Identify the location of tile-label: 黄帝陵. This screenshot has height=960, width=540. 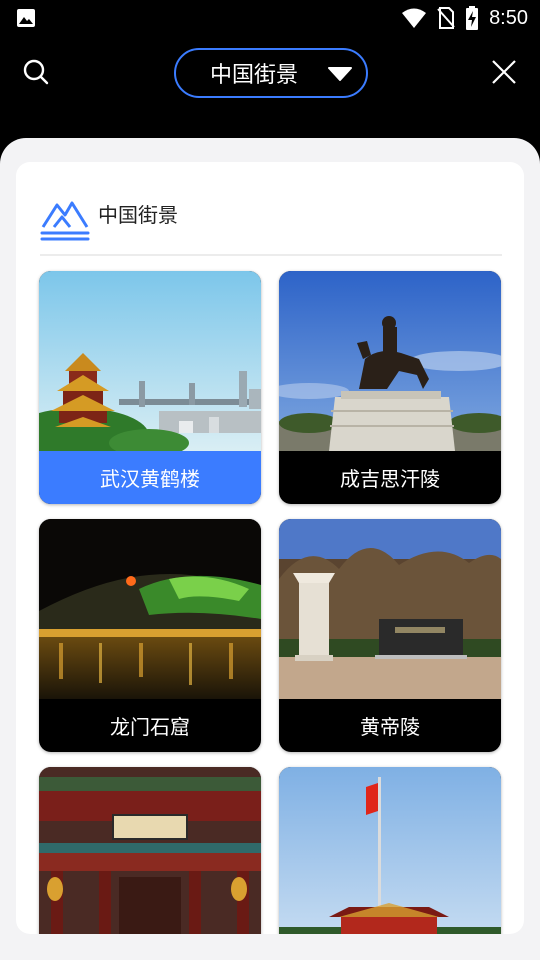
(390, 727).